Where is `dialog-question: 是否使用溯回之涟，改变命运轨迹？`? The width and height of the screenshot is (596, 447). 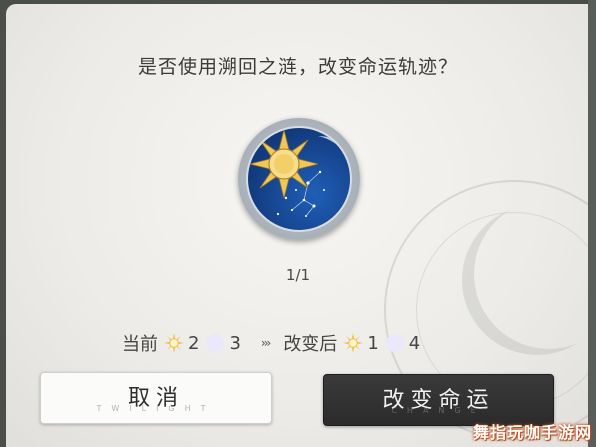
dialog-question: 是否使用溯回之涟，改变命运轨迹？ is located at coordinates (297, 67).